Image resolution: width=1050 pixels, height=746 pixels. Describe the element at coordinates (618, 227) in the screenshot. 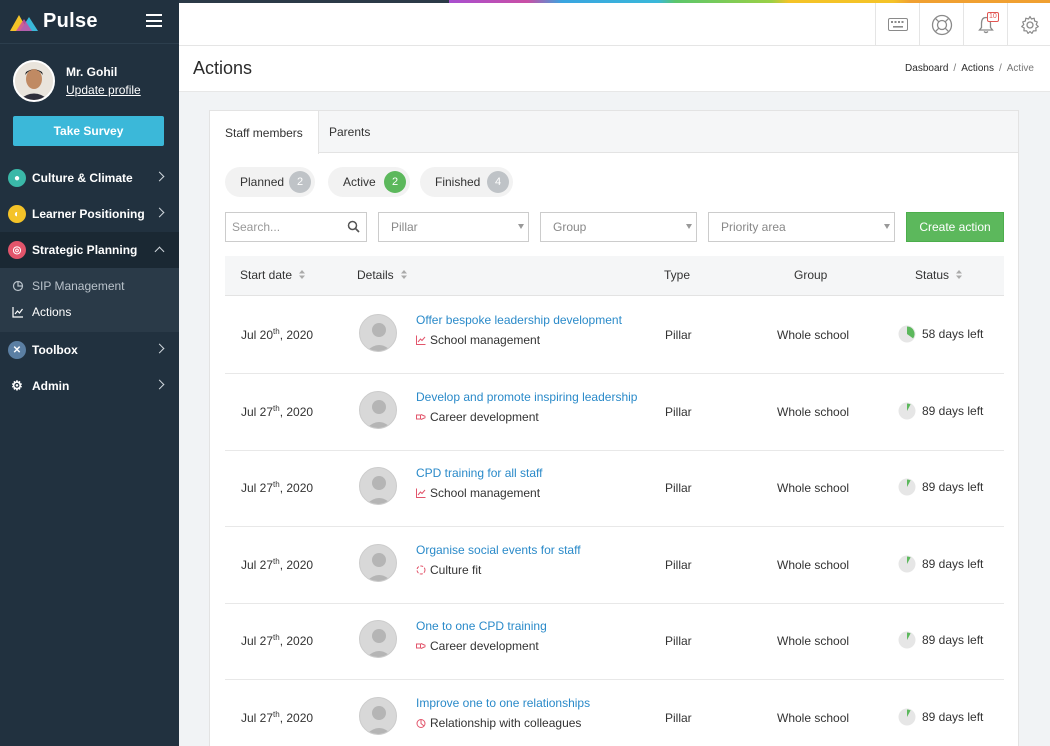

I see `group-select: Group` at that location.